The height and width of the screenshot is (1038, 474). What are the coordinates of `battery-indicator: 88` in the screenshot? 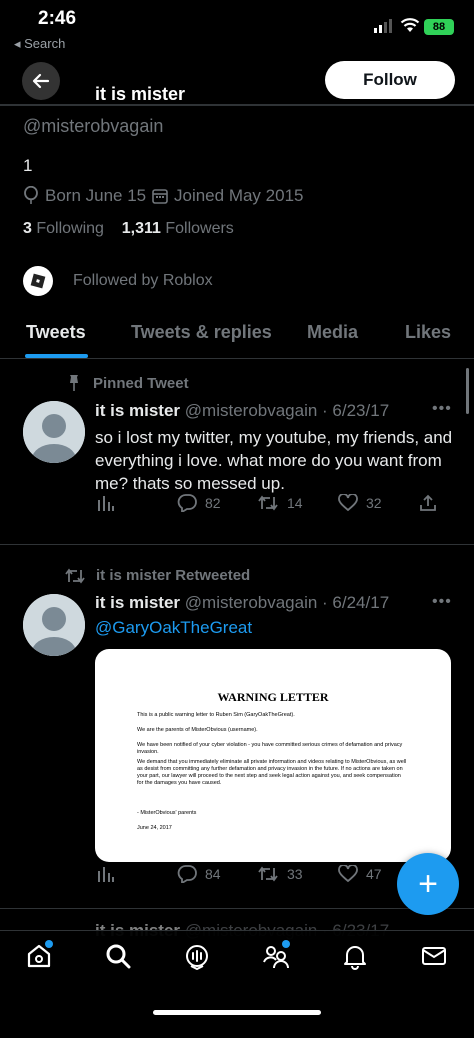 It's located at (439, 27).